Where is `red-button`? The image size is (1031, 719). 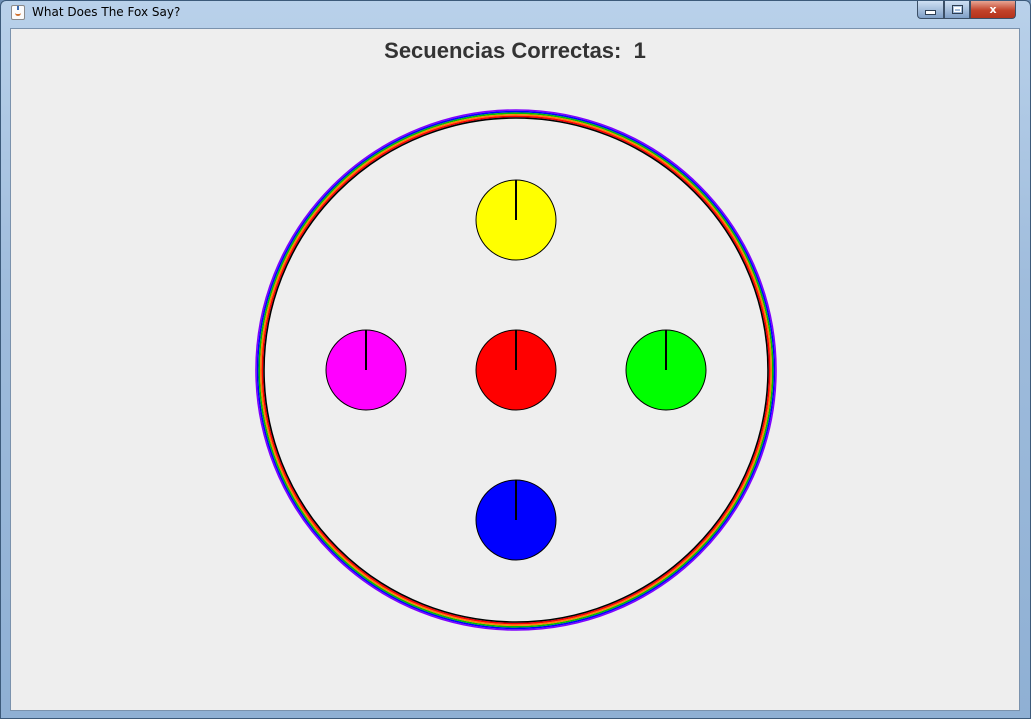 red-button is located at coordinates (516, 370).